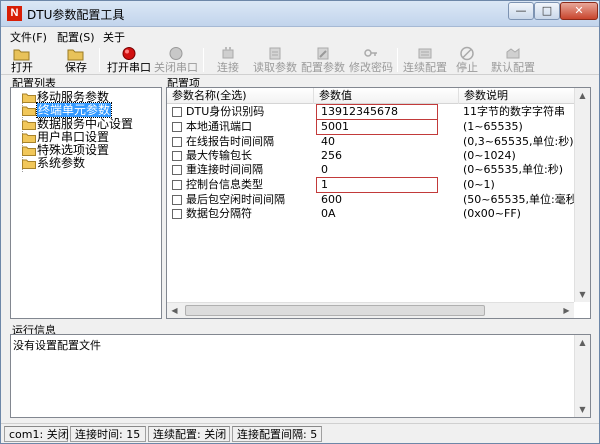  Describe the element at coordinates (228, 60) in the screenshot. I see `connect-button: 连接` at that location.